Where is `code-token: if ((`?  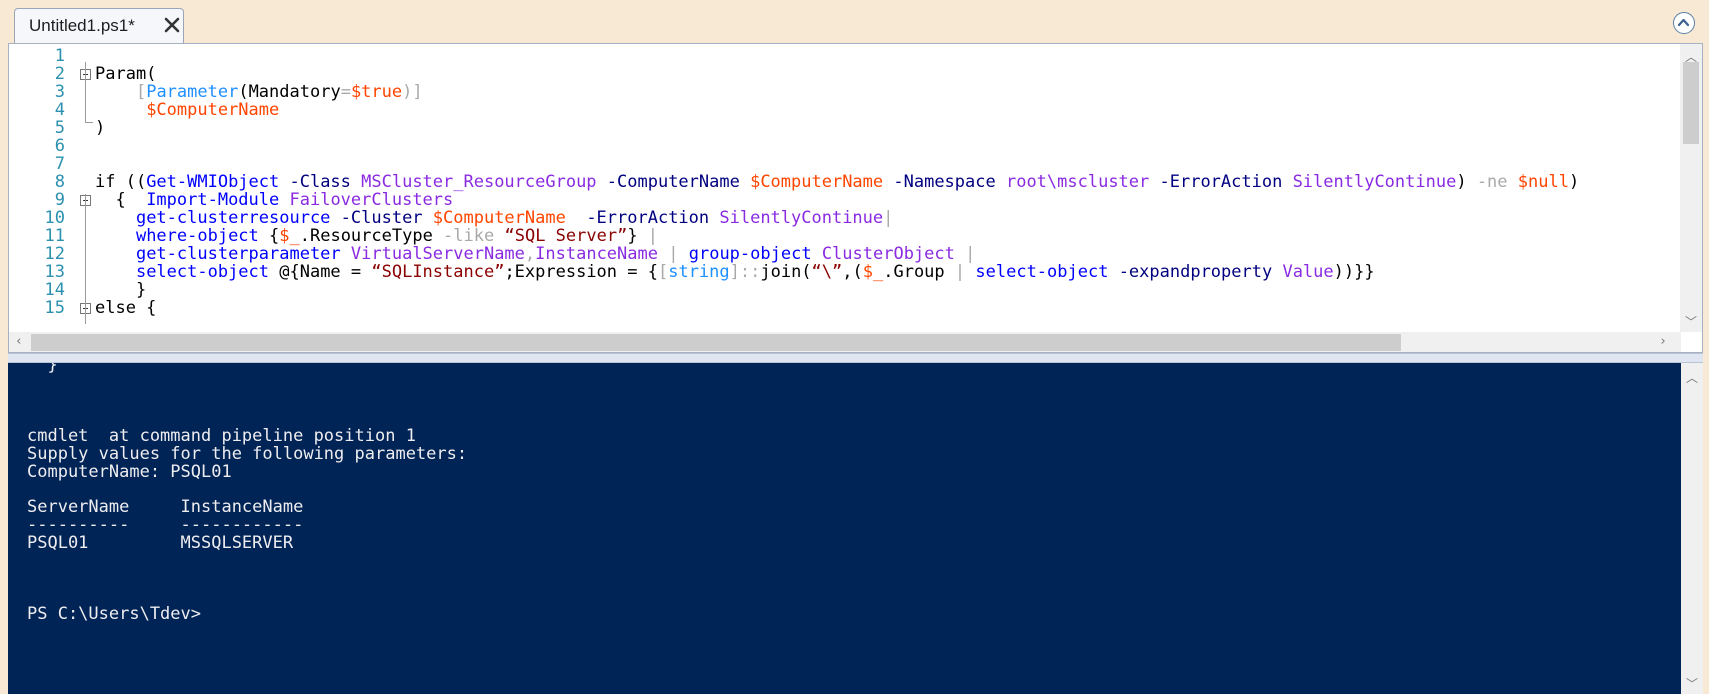 code-token: if (( is located at coordinates (121, 182).